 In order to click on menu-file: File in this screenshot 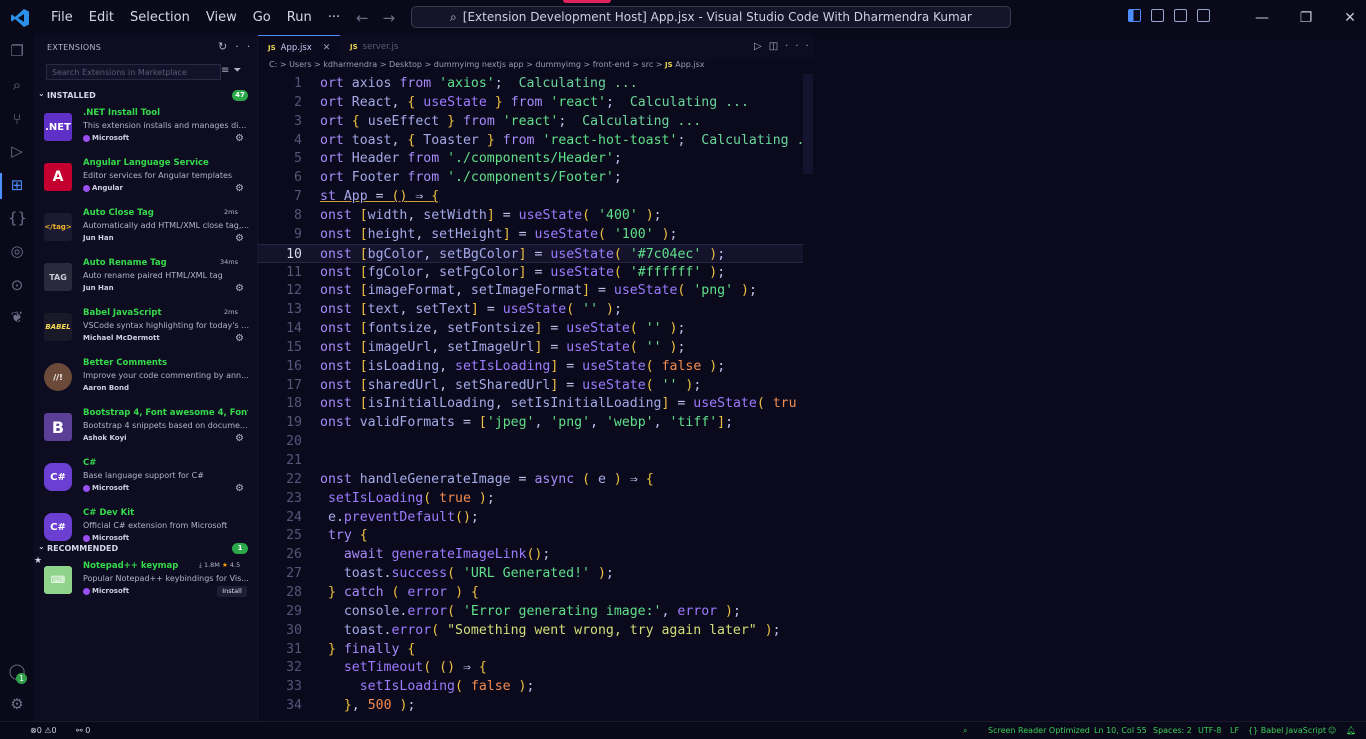, I will do `click(62, 17)`.